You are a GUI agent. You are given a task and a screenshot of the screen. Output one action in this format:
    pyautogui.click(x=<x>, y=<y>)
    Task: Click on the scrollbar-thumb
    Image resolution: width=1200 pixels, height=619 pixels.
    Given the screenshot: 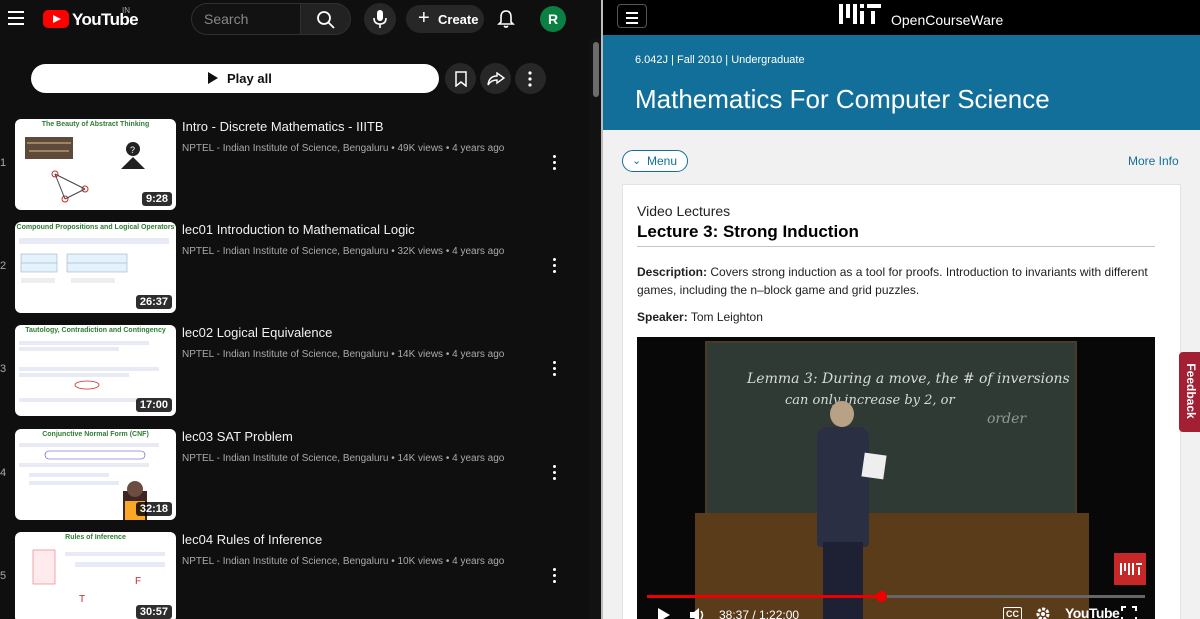 What is the action you would take?
    pyautogui.click(x=596, y=69)
    